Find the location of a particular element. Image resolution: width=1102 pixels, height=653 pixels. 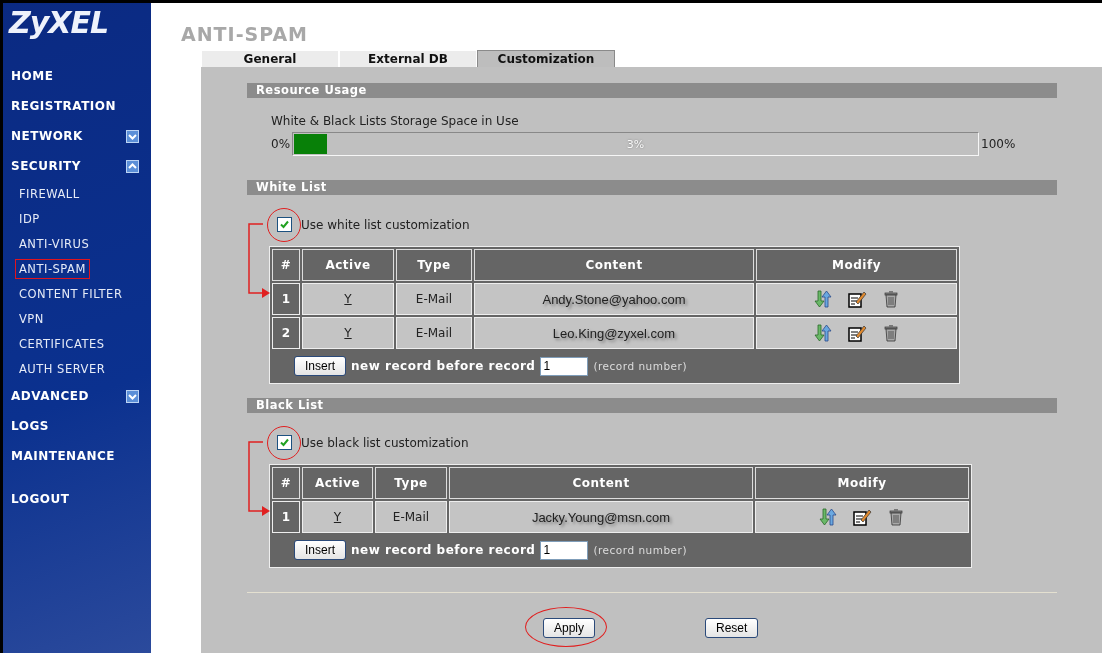

content-text: Leo.King@zyxel.com is located at coordinates (614, 333).